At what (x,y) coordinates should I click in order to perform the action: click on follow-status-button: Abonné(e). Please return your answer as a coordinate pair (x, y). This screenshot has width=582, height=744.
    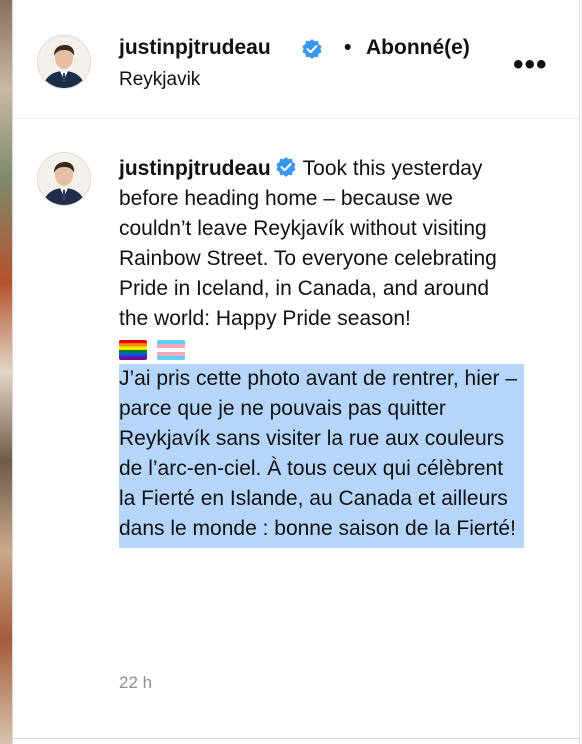
    Looking at the image, I should click on (418, 48).